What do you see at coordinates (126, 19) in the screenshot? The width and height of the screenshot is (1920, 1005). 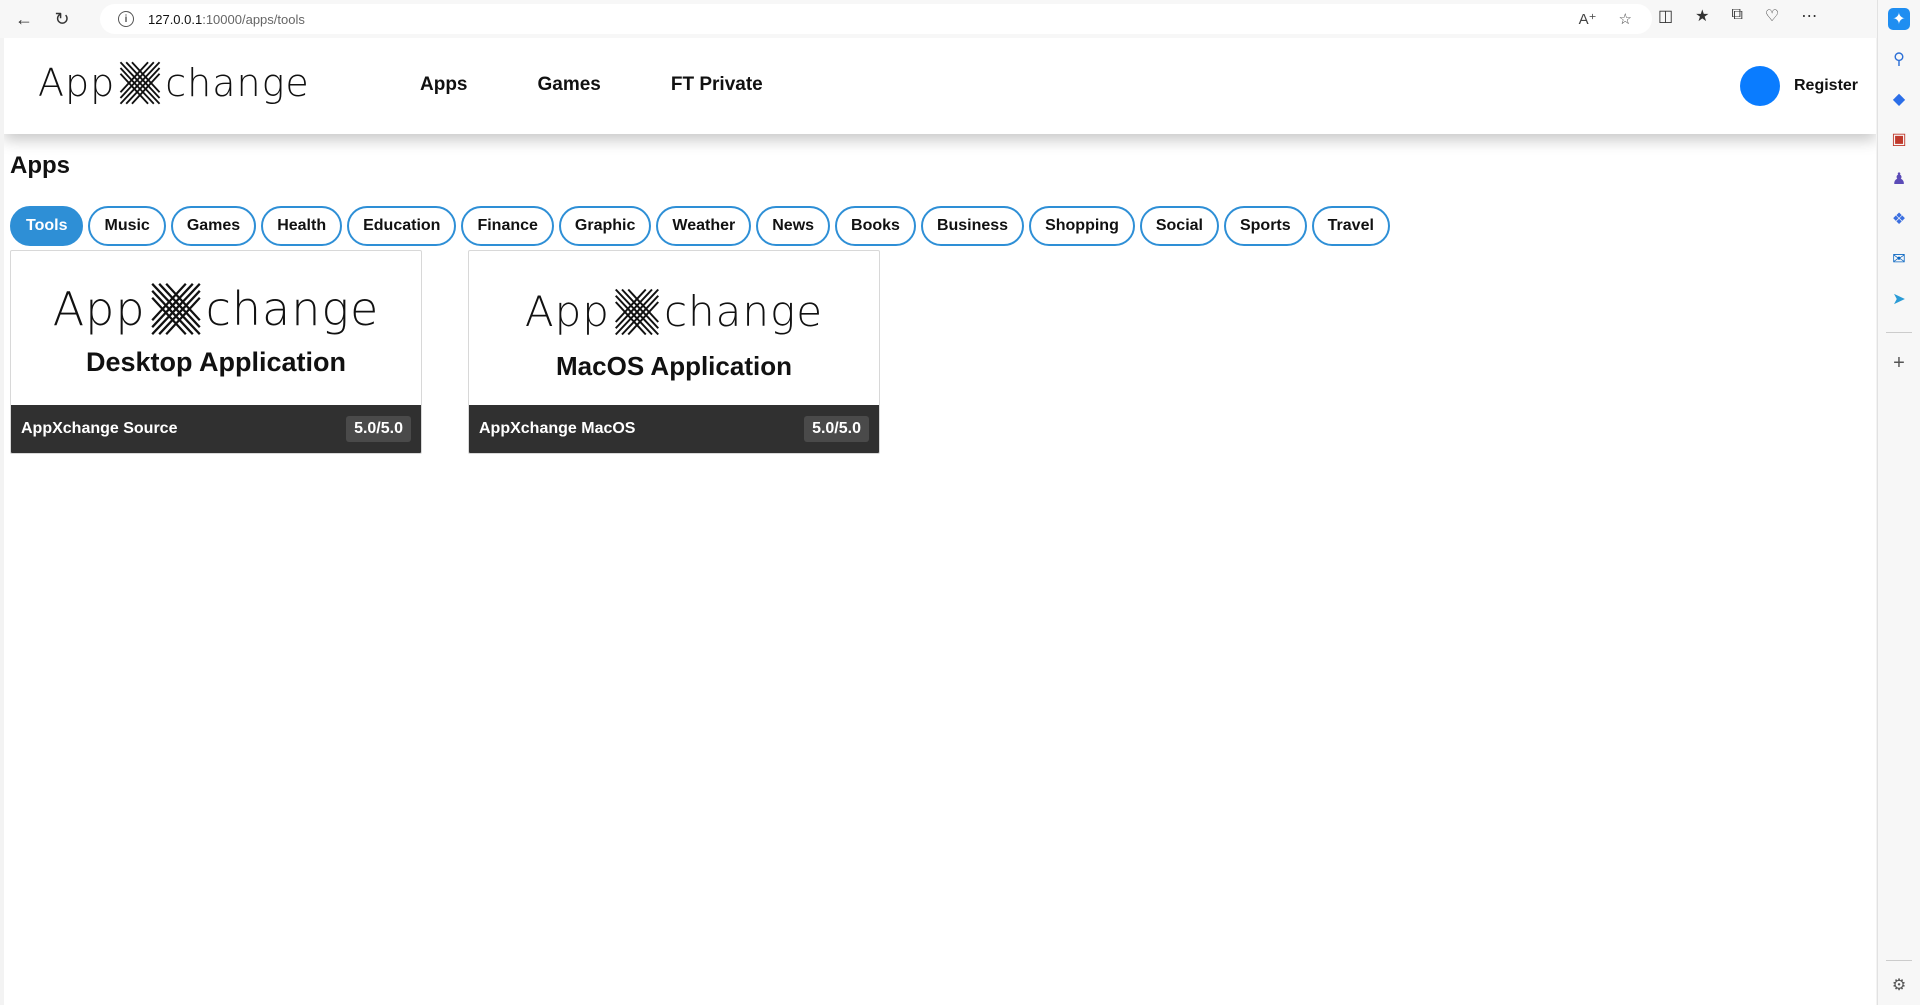 I see `site-info-icon: i` at bounding box center [126, 19].